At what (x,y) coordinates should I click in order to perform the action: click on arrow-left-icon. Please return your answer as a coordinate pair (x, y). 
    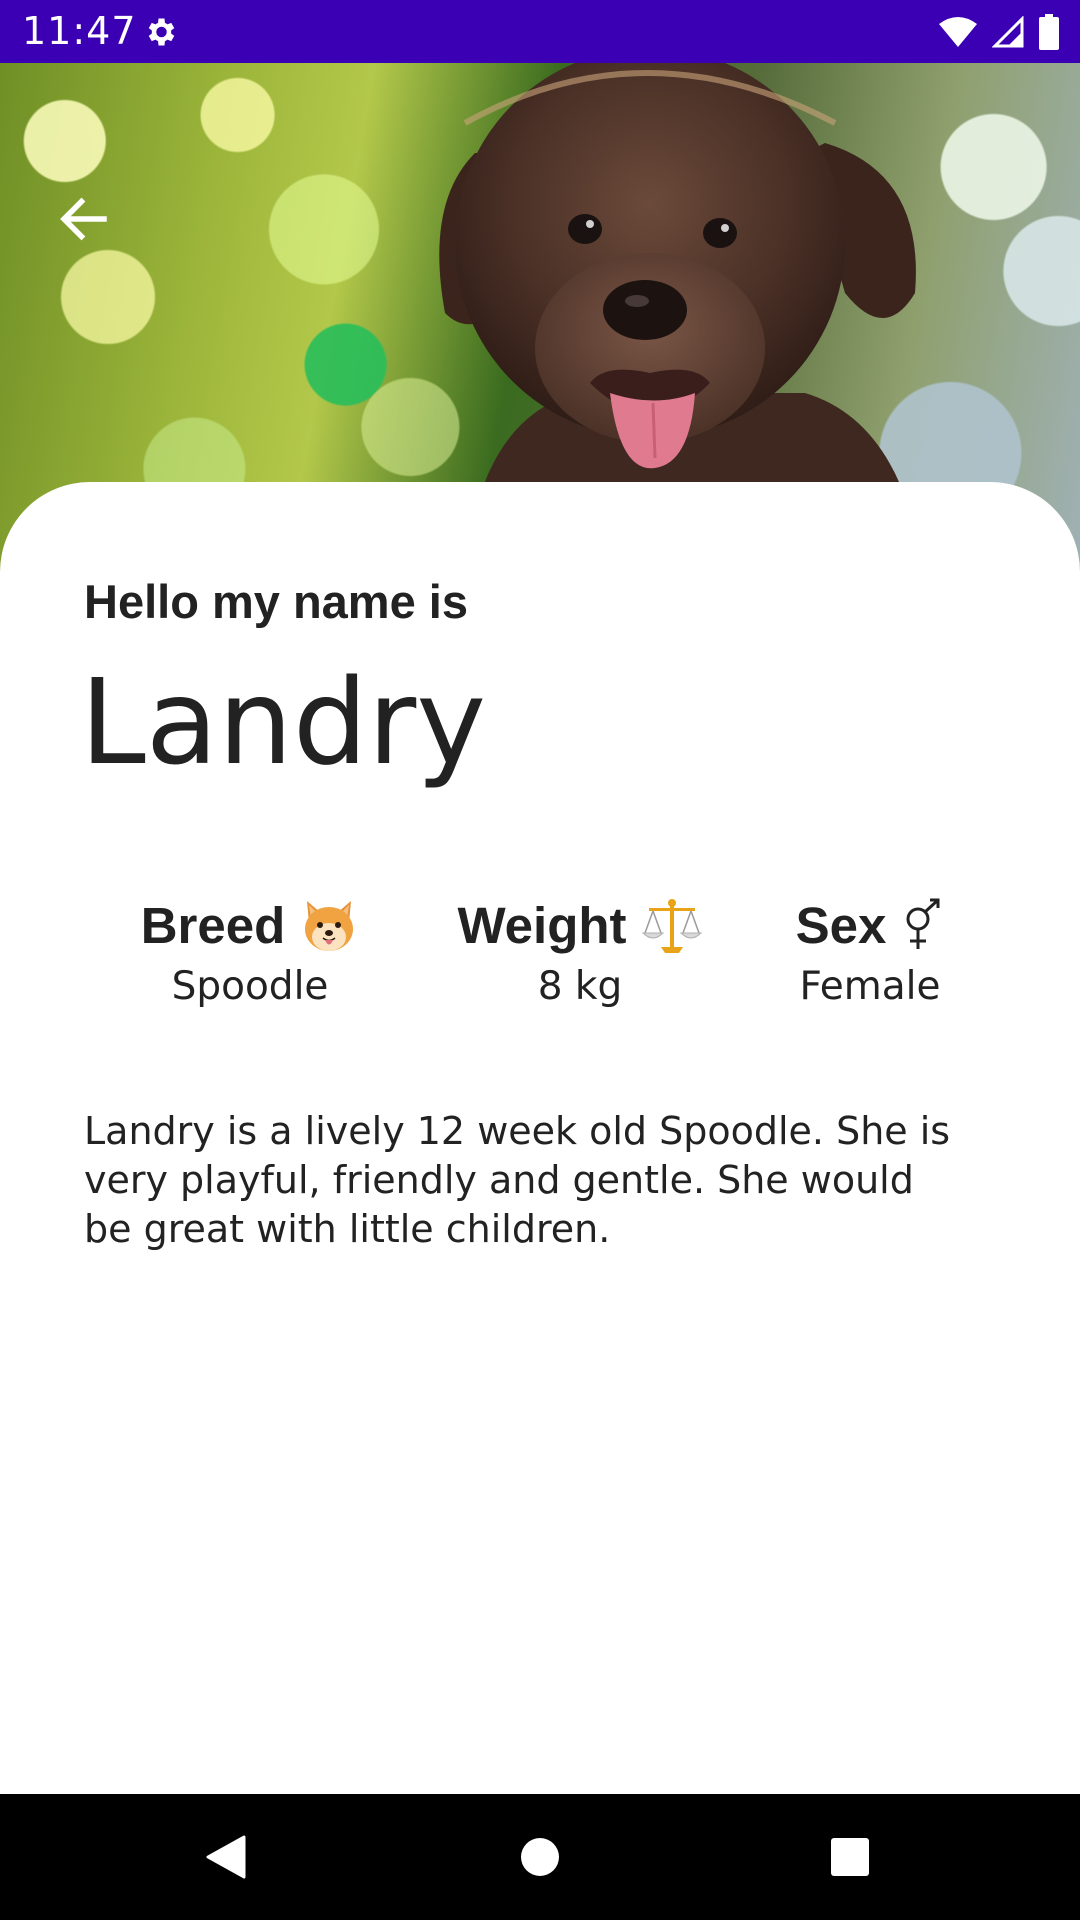
    Looking at the image, I should click on (83, 219).